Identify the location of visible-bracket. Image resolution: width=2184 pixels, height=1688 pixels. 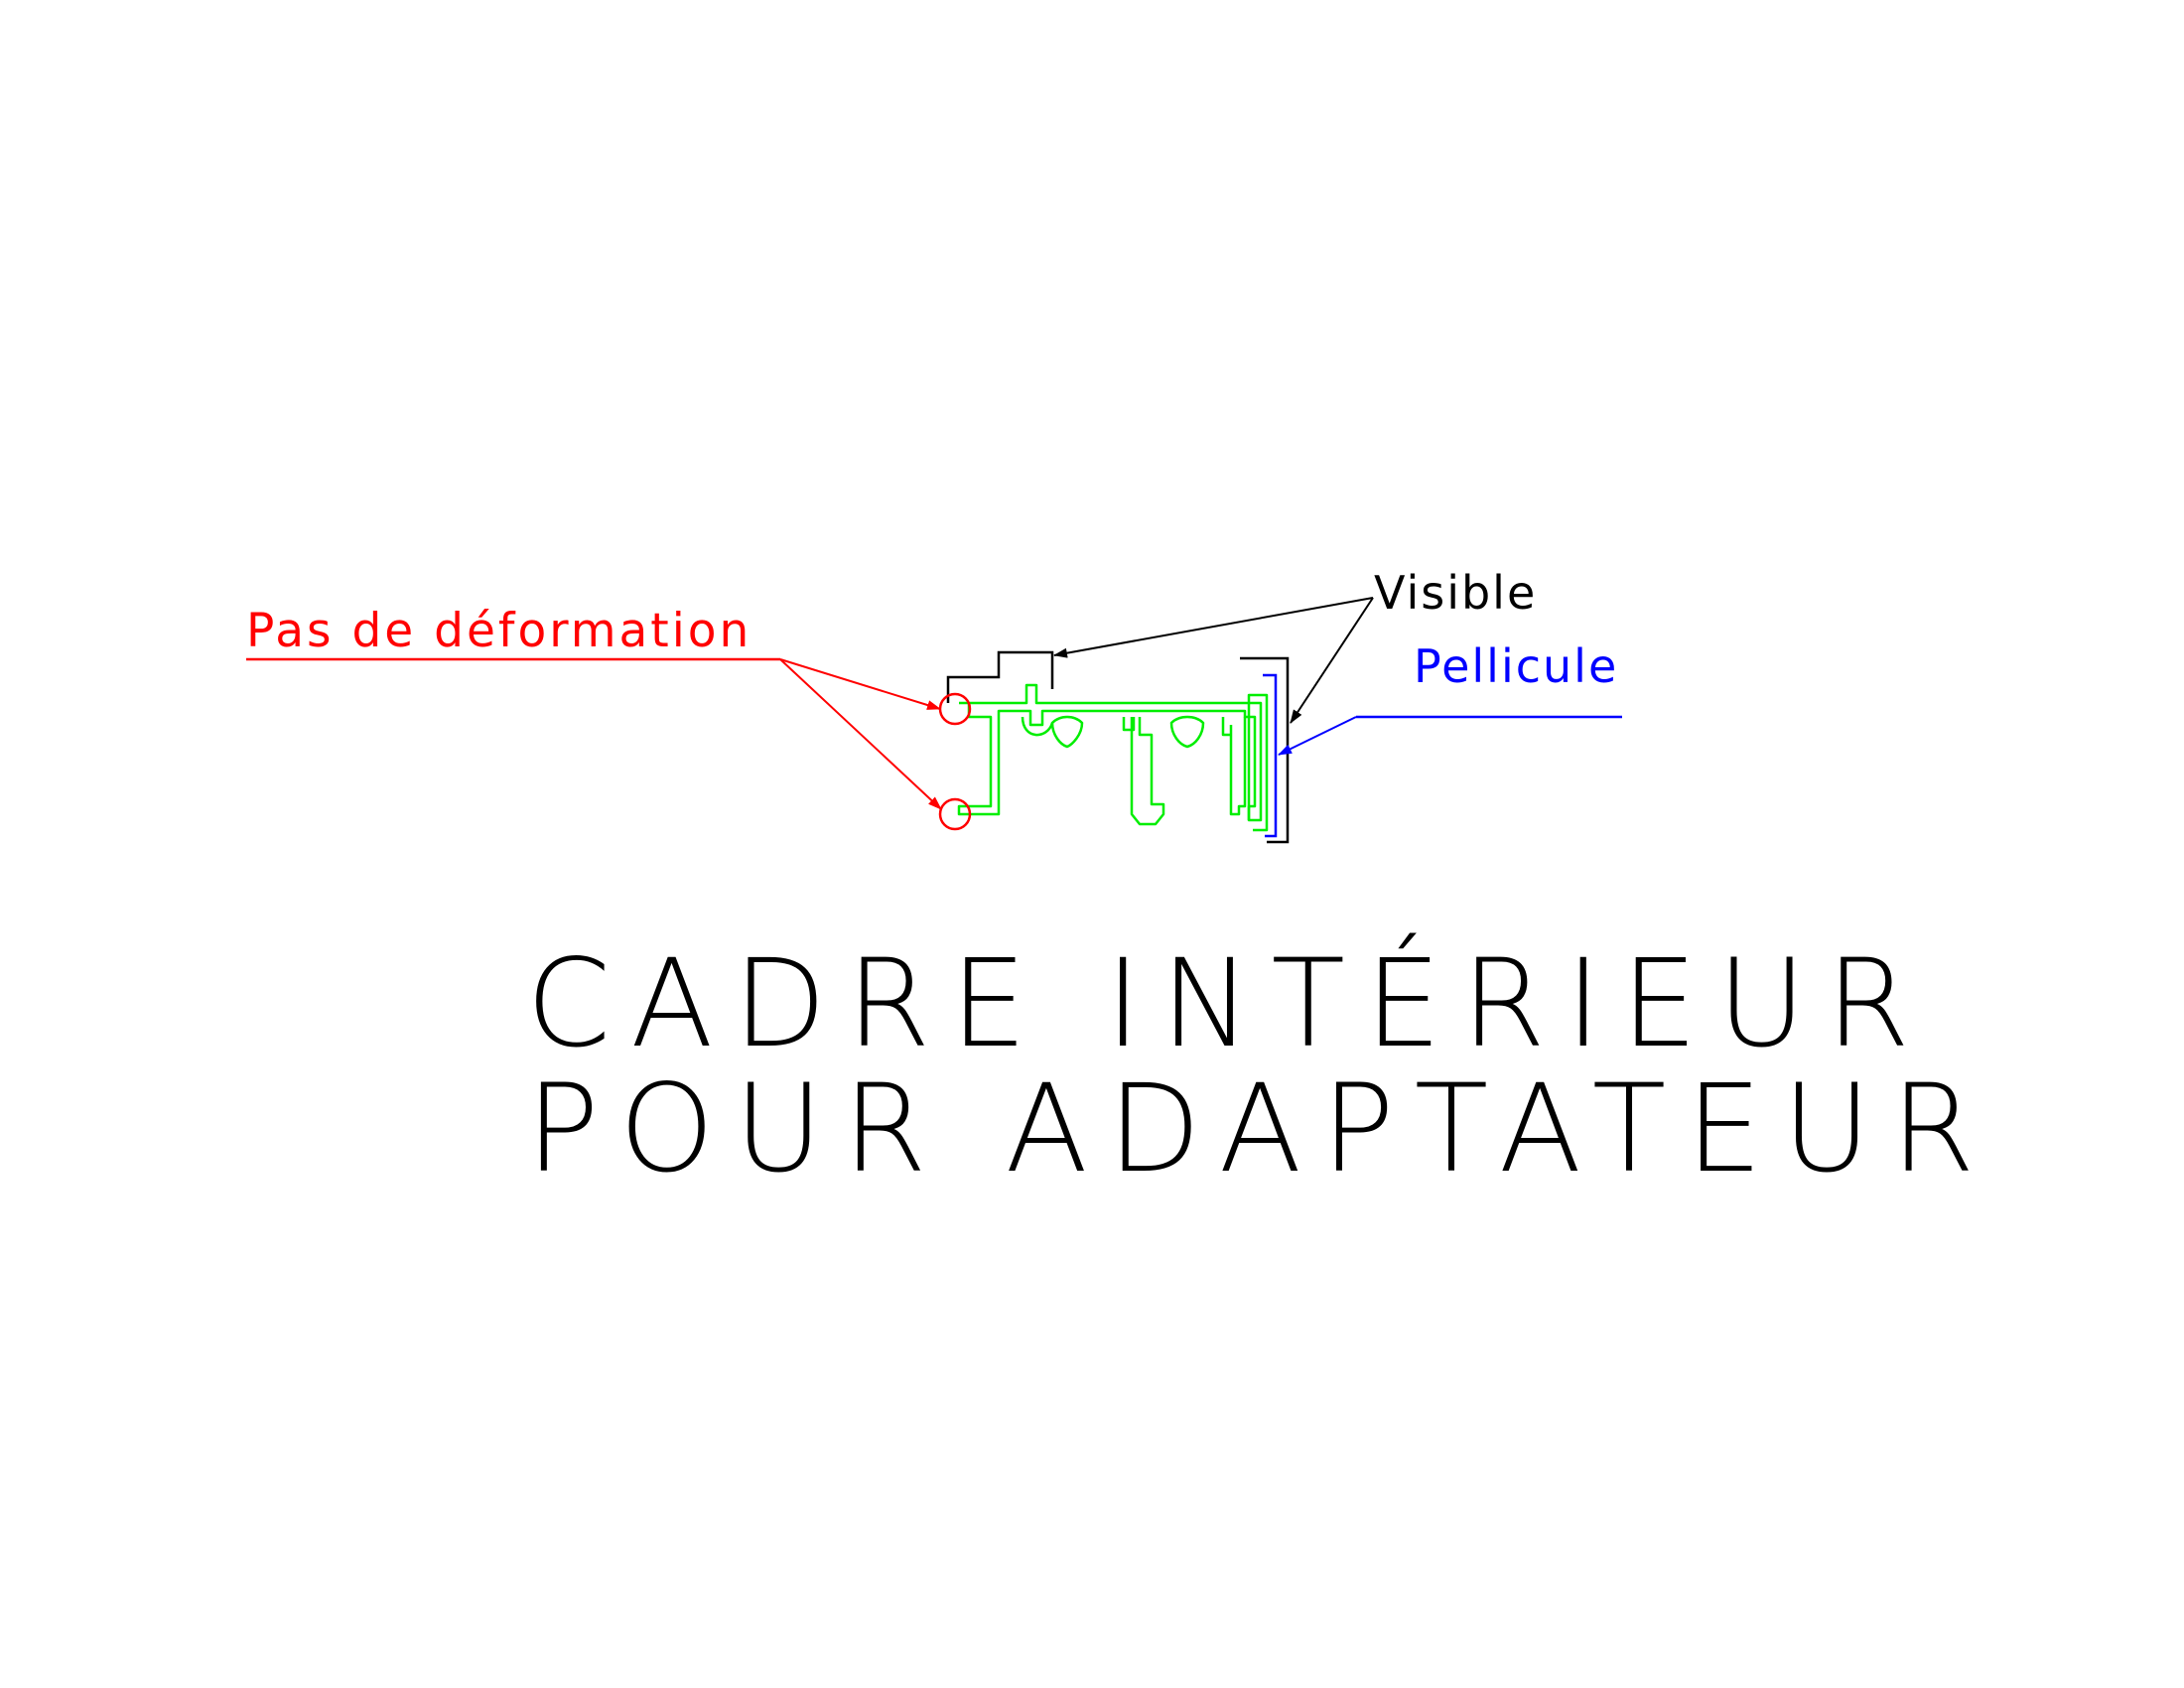
(1265, 750).